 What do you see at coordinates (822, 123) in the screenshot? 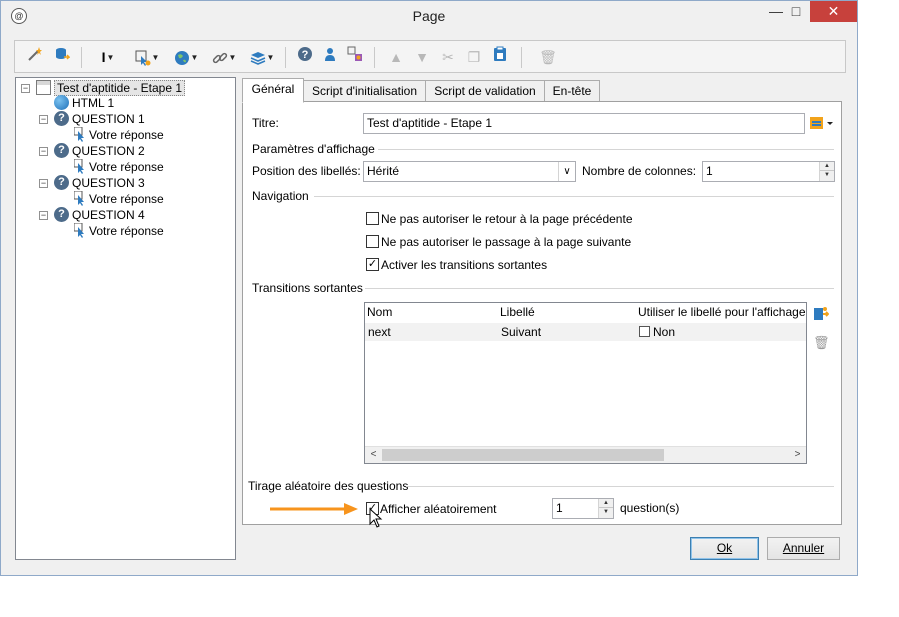
I see `expression-menu-icon` at bounding box center [822, 123].